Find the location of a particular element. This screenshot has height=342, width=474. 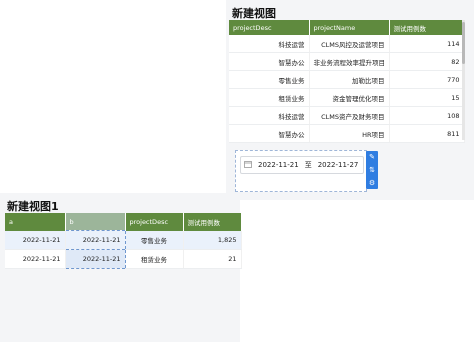

cell-name: CLMS风控及运营项目 is located at coordinates (349, 44).